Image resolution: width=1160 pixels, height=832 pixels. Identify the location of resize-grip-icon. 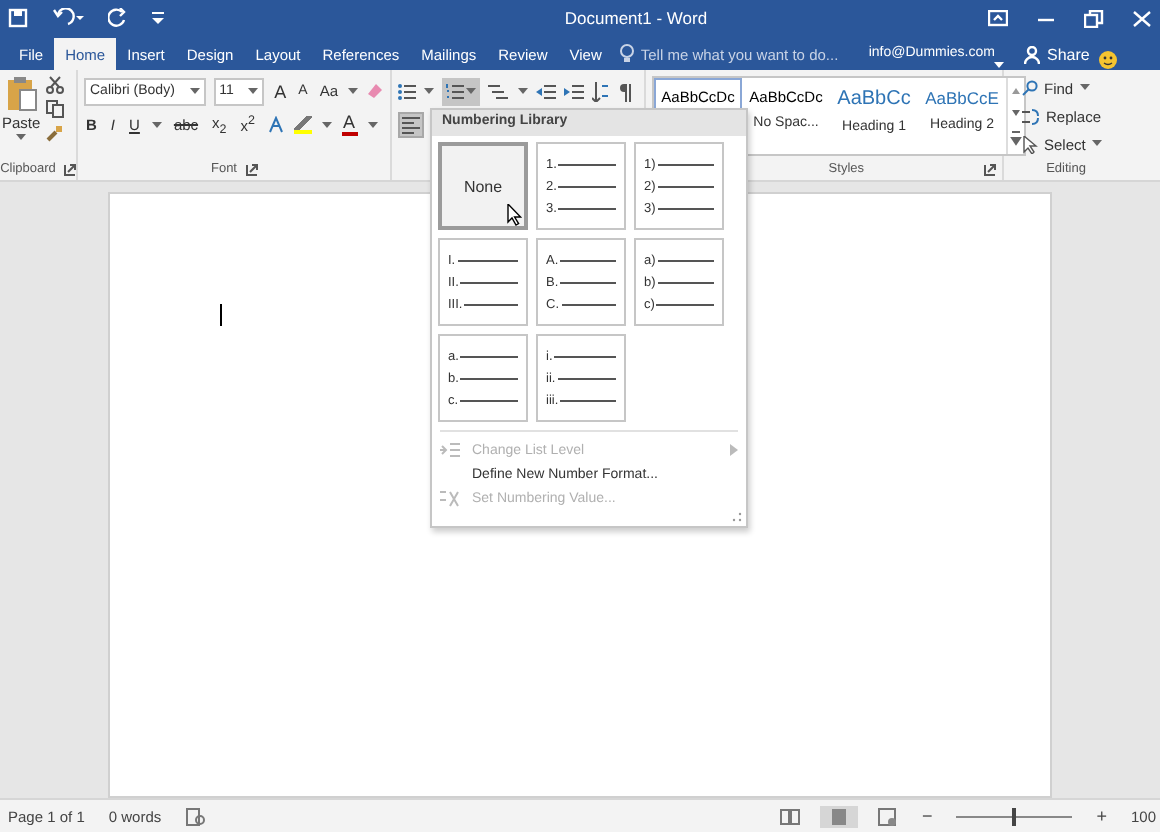
(737, 517).